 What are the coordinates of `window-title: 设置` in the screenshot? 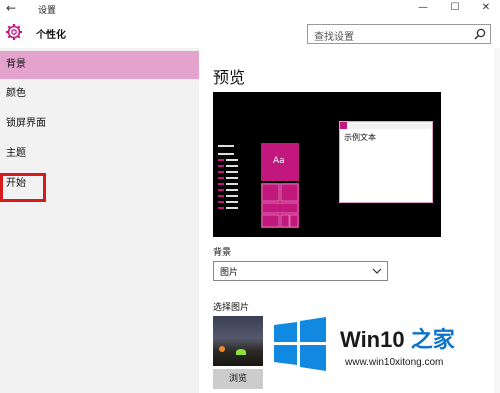 It's located at (47, 11).